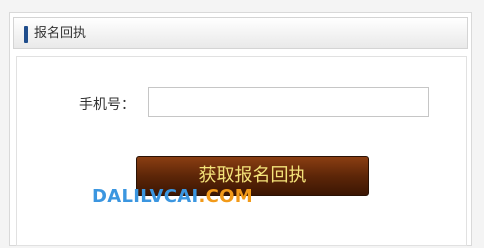 Image resolution: width=484 pixels, height=248 pixels. Describe the element at coordinates (26, 34) in the screenshot. I see `header-accent-bar` at that location.